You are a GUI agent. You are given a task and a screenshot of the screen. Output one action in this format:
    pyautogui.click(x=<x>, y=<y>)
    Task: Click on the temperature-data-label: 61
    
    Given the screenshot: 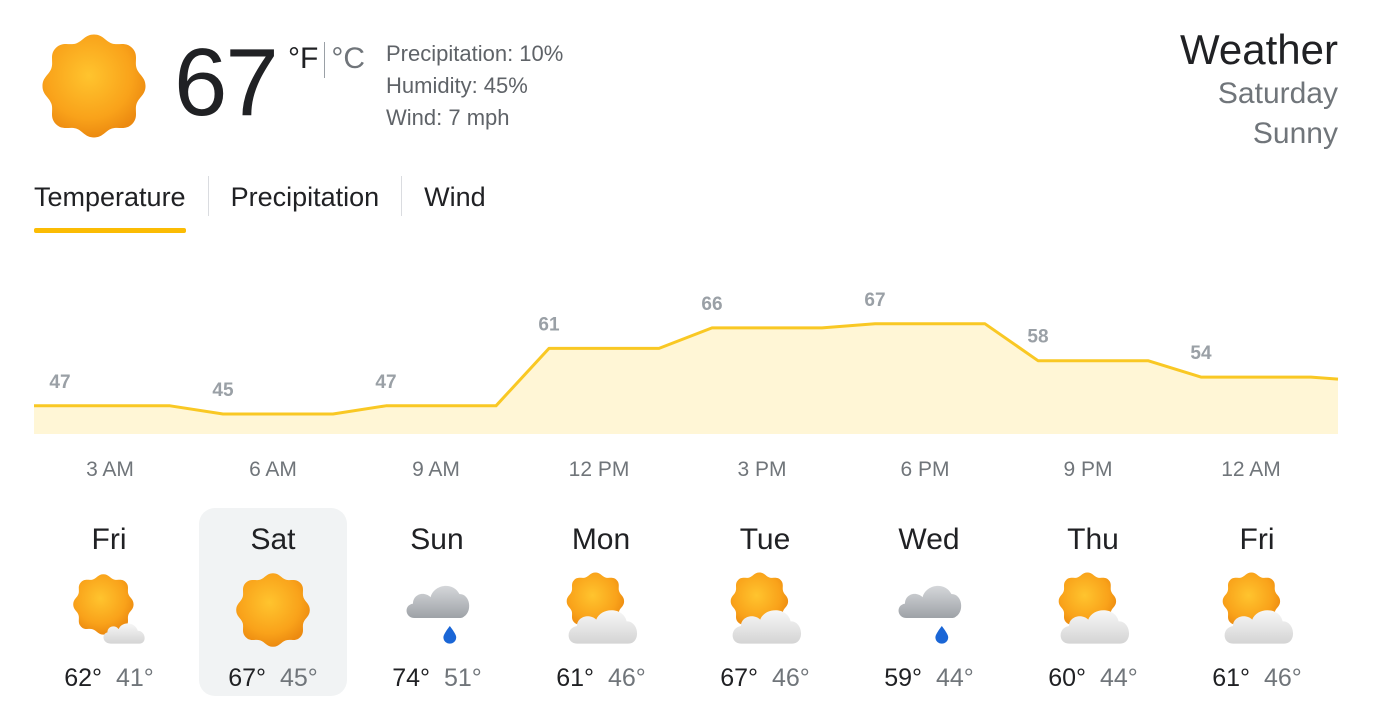 What is the action you would take?
    pyautogui.click(x=549, y=324)
    